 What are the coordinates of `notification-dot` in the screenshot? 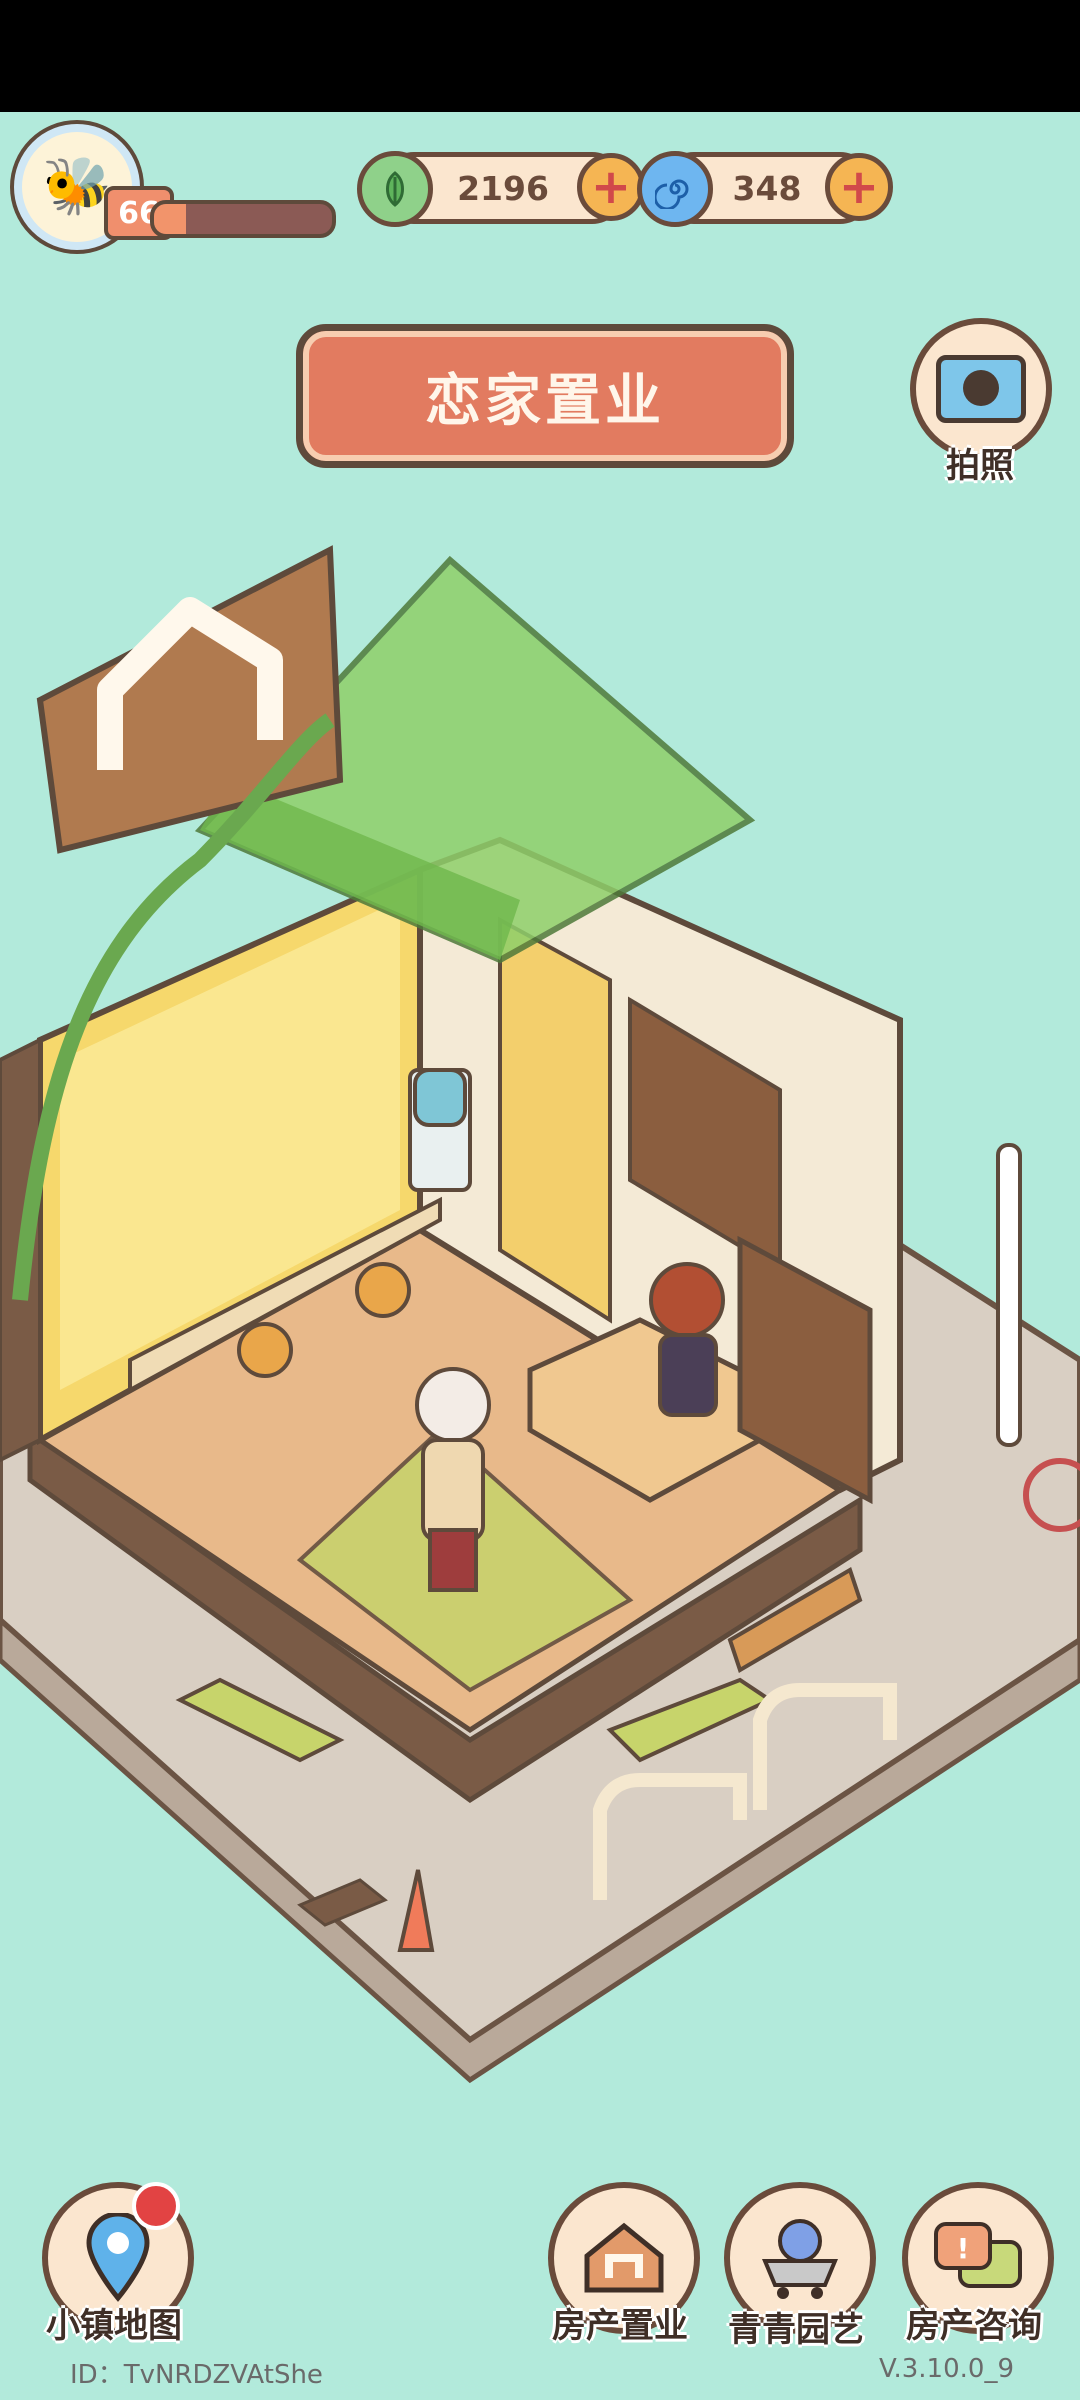 It's located at (156, 2206).